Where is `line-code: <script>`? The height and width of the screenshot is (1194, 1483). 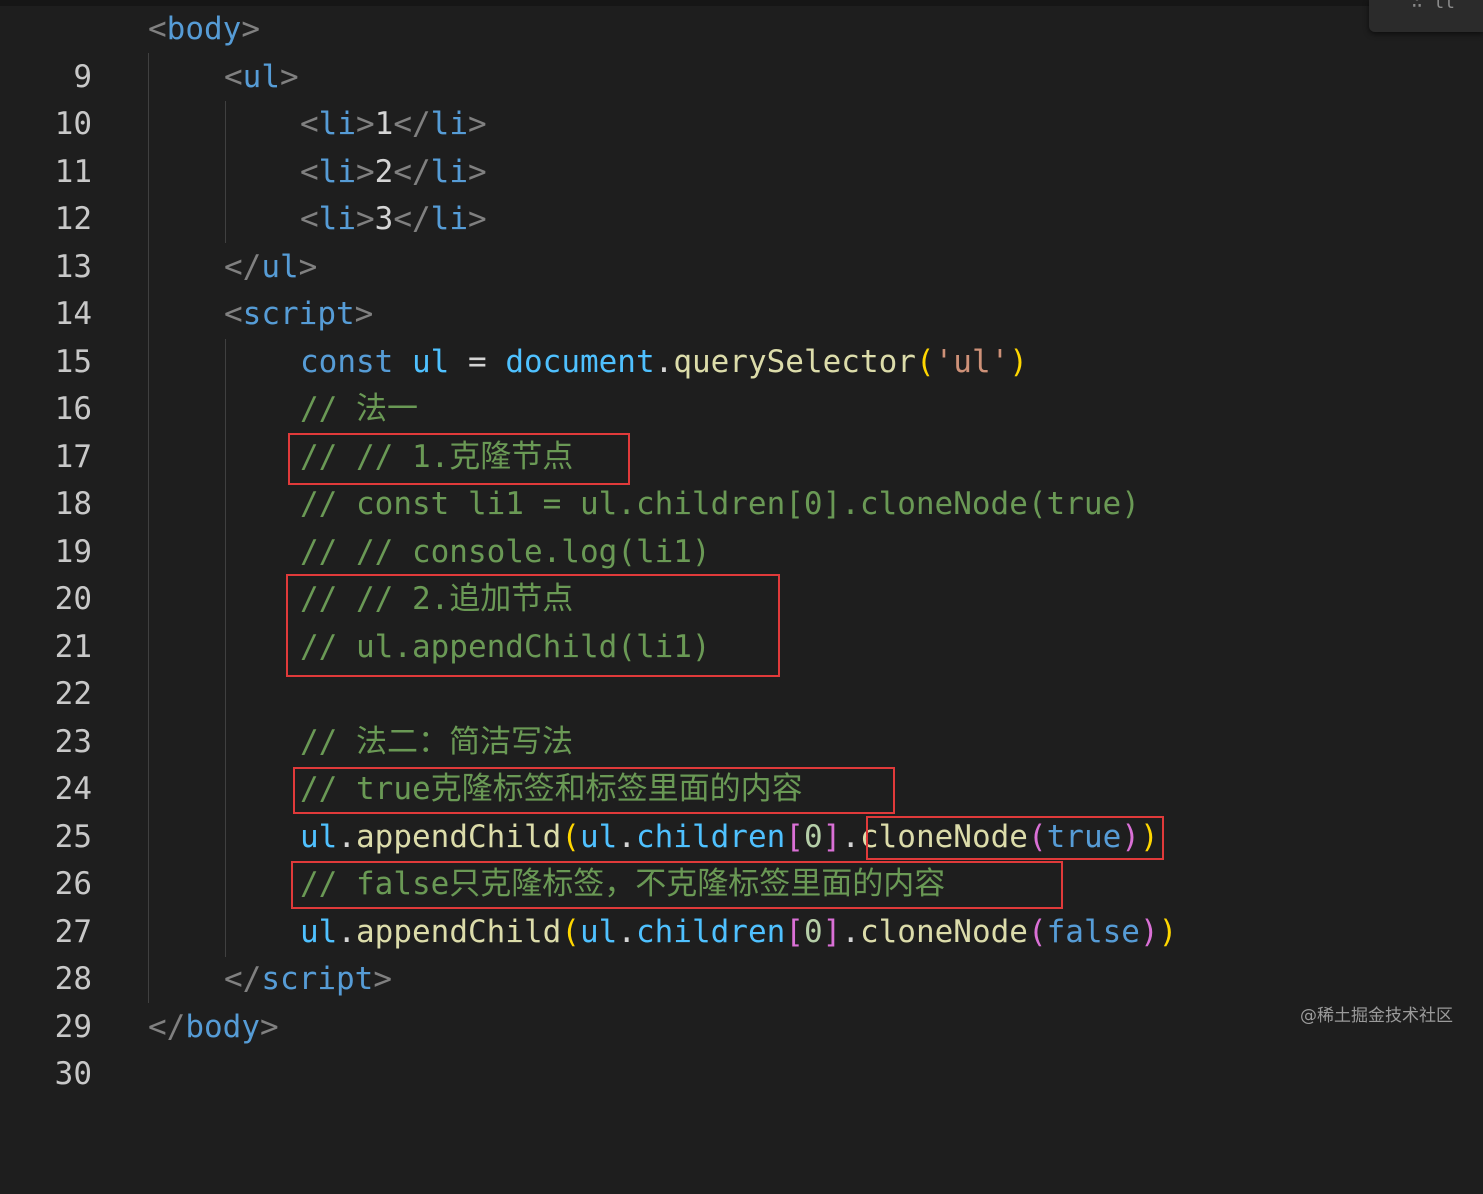 line-code: <script> is located at coordinates (299, 314).